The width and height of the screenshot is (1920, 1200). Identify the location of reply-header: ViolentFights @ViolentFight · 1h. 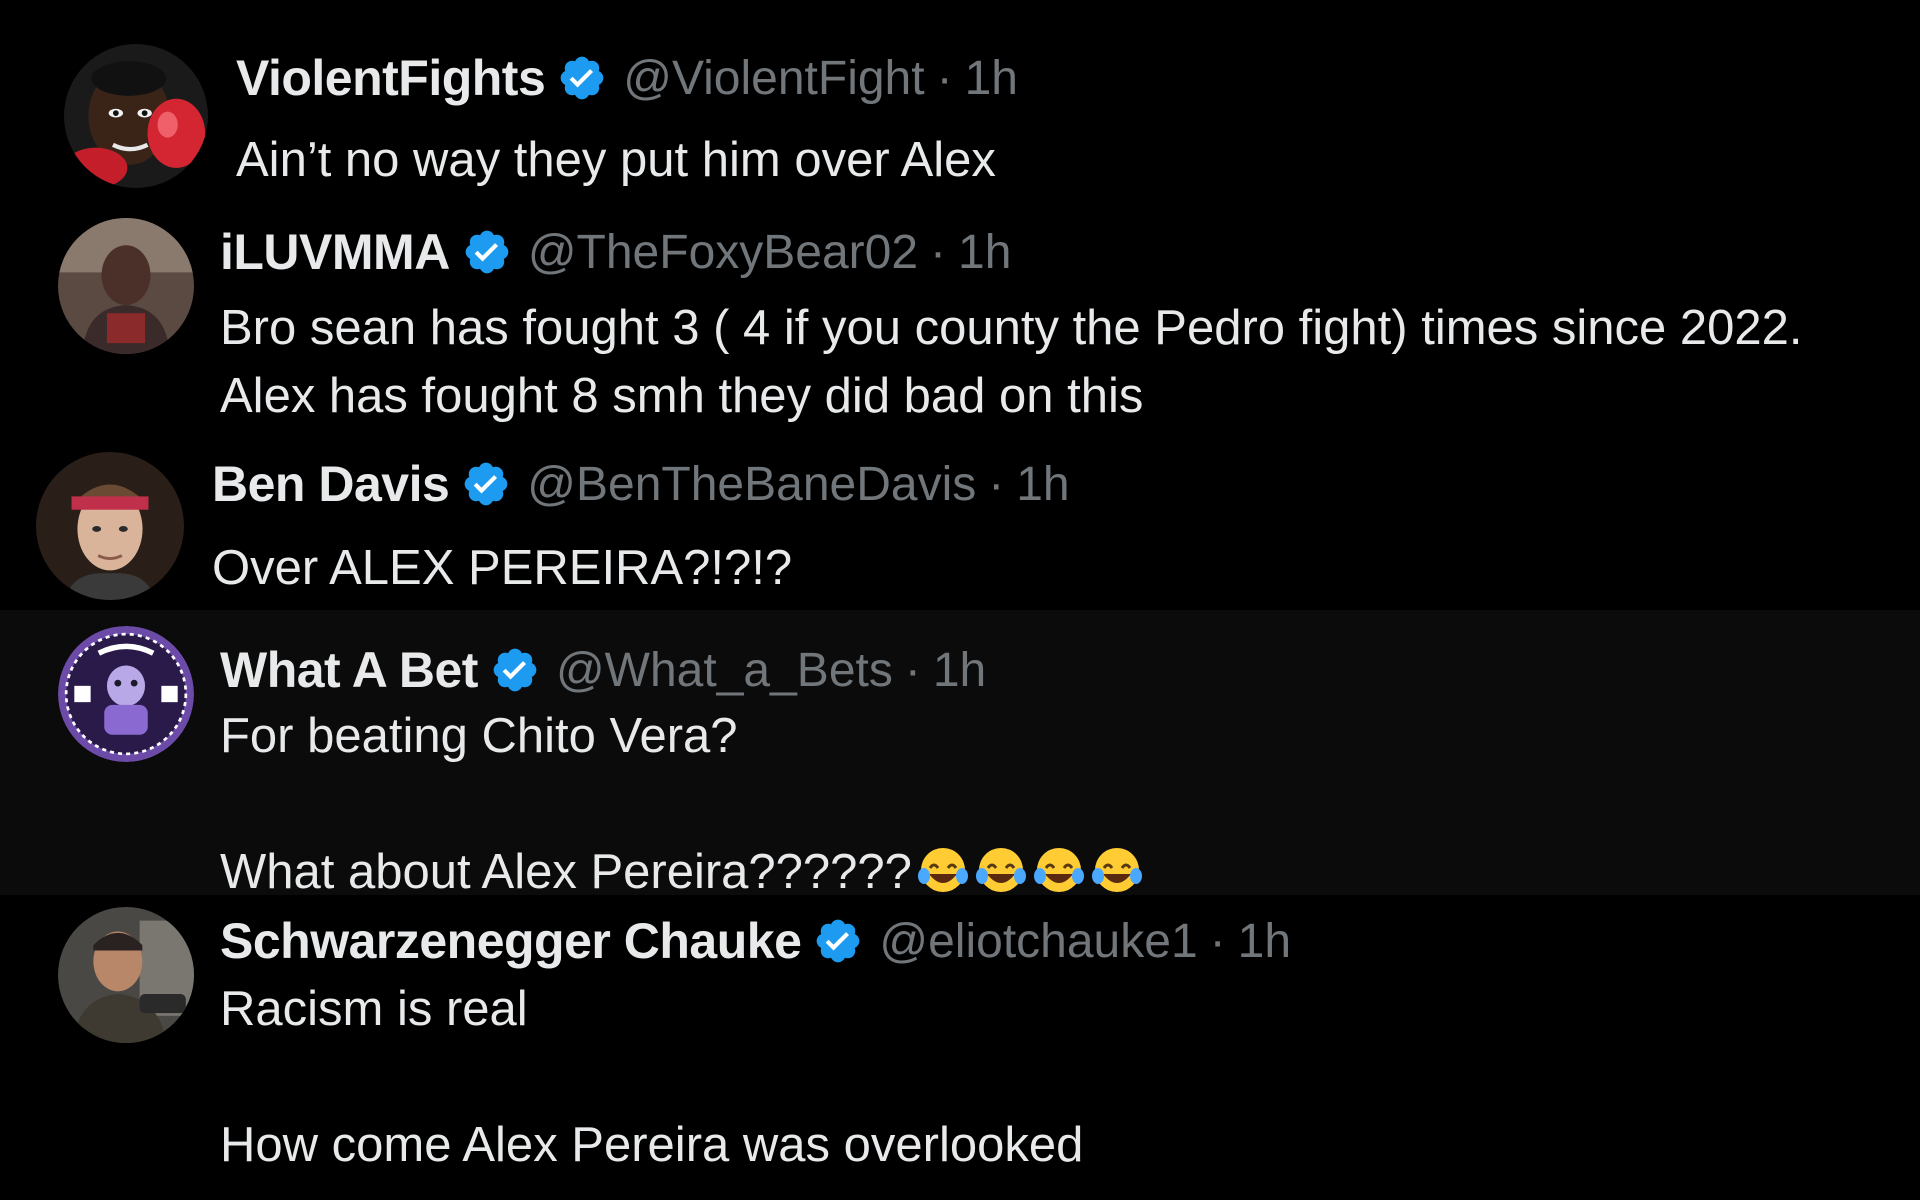
(627, 78).